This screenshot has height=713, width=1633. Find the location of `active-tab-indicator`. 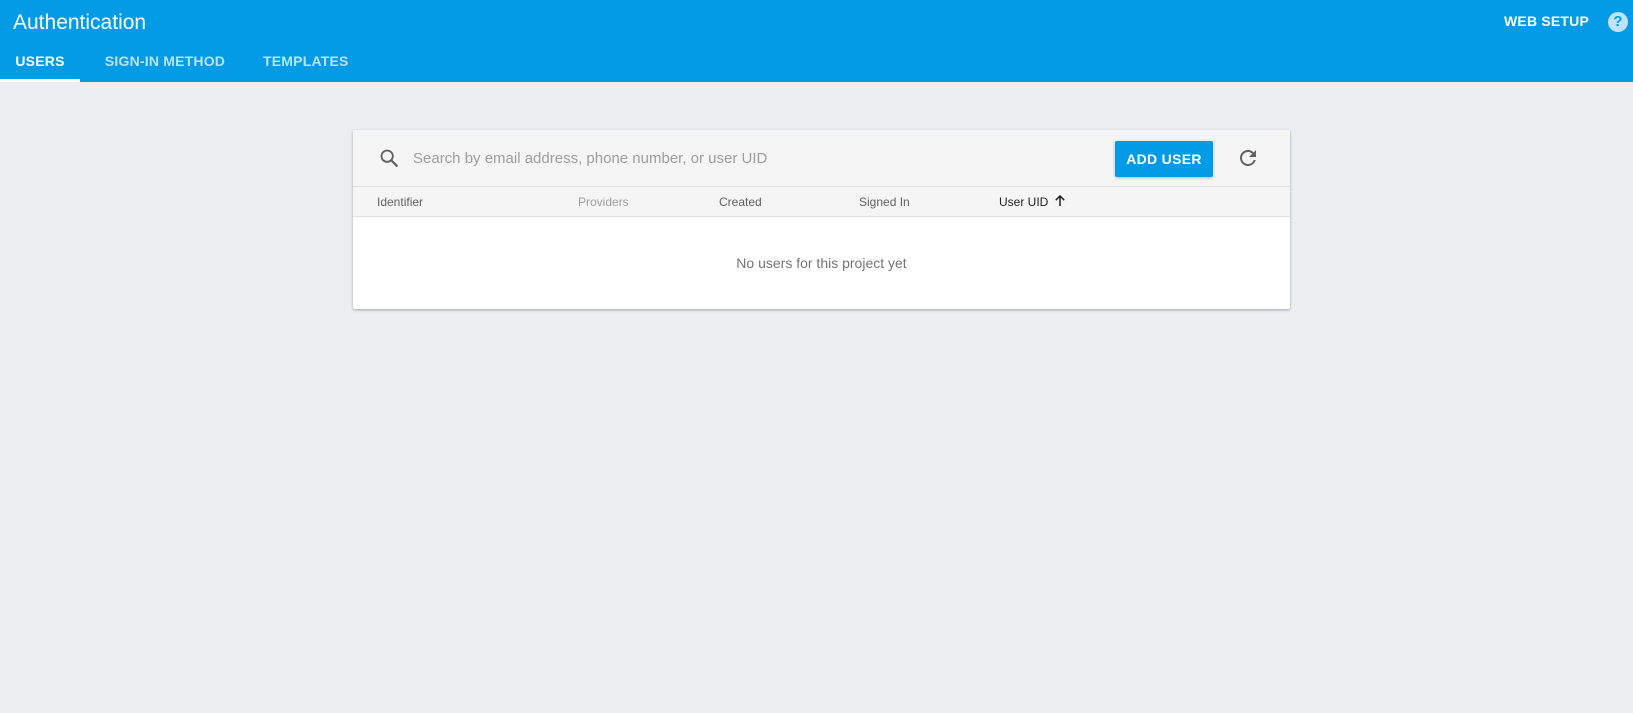

active-tab-indicator is located at coordinates (40, 80).